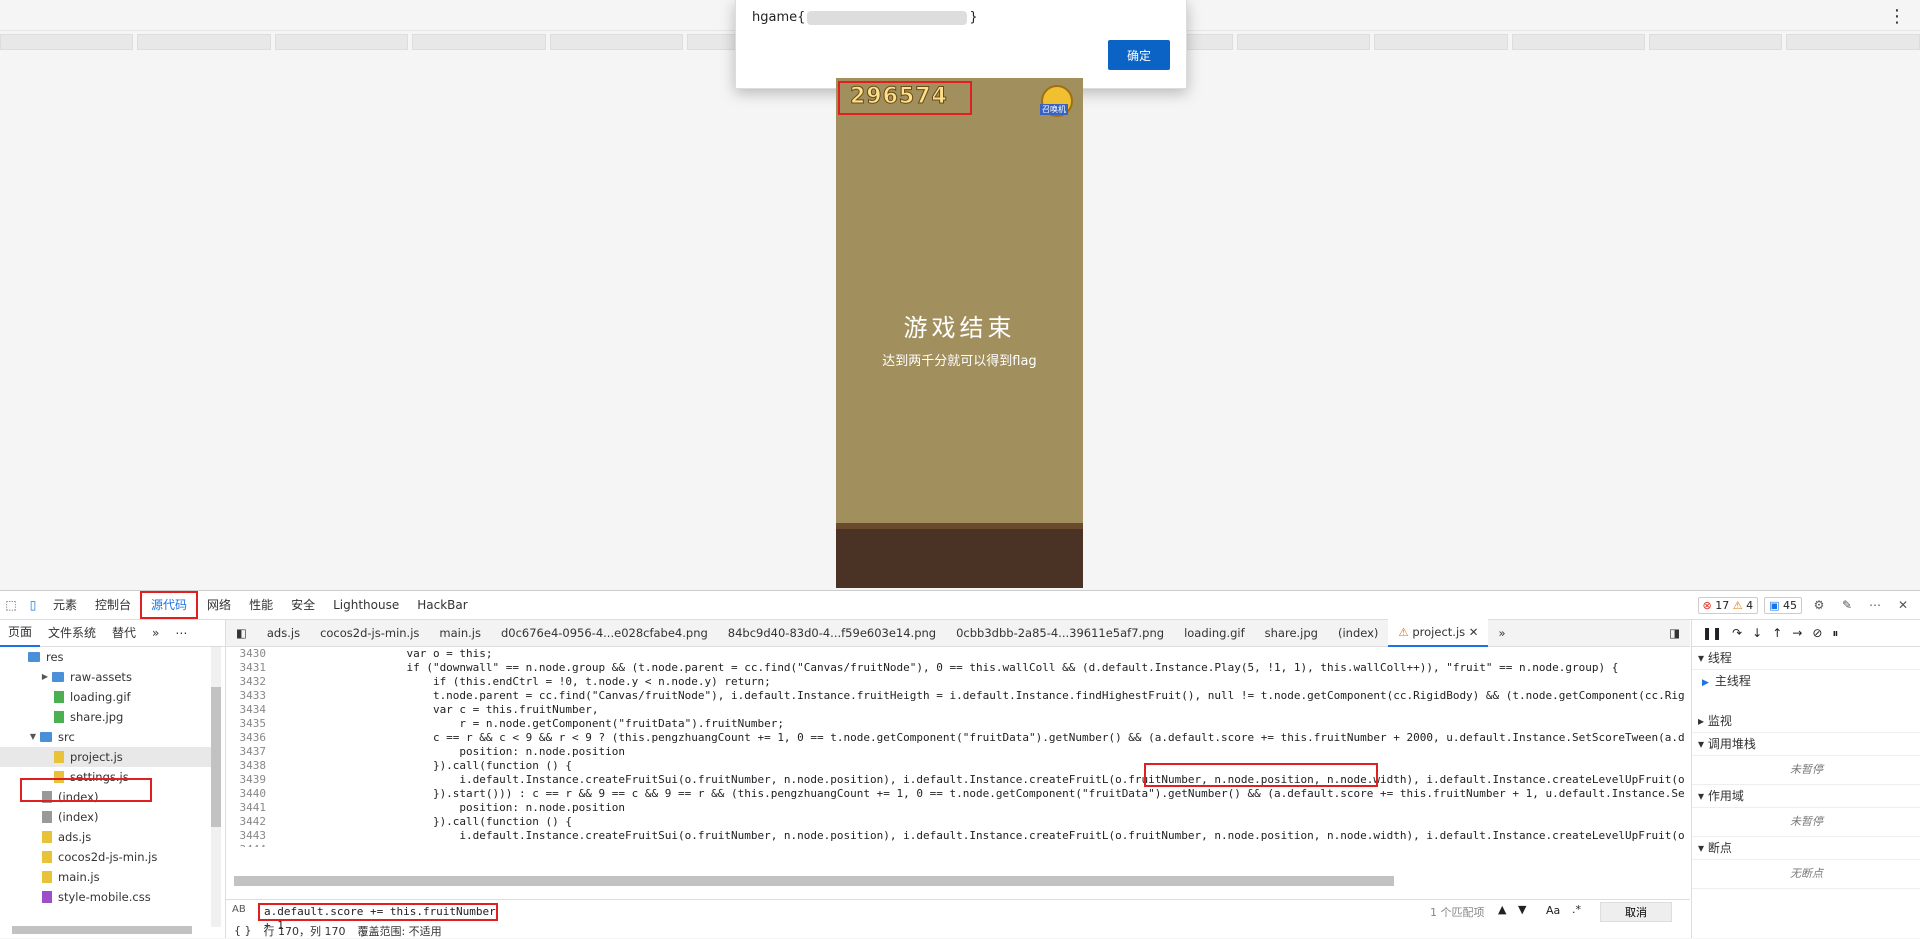 The width and height of the screenshot is (1920, 939). I want to click on code-line: 3444, so click(958, 845).